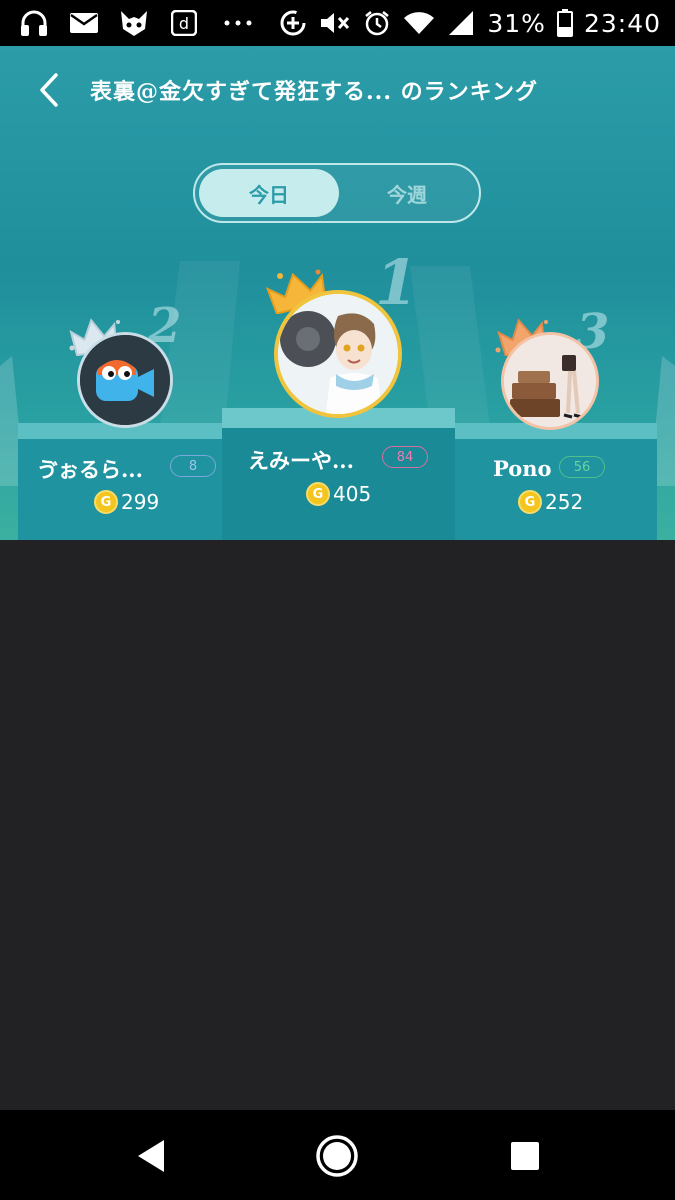  What do you see at coordinates (582, 467) in the screenshot?
I see `level-badge-rank-3: 56` at bounding box center [582, 467].